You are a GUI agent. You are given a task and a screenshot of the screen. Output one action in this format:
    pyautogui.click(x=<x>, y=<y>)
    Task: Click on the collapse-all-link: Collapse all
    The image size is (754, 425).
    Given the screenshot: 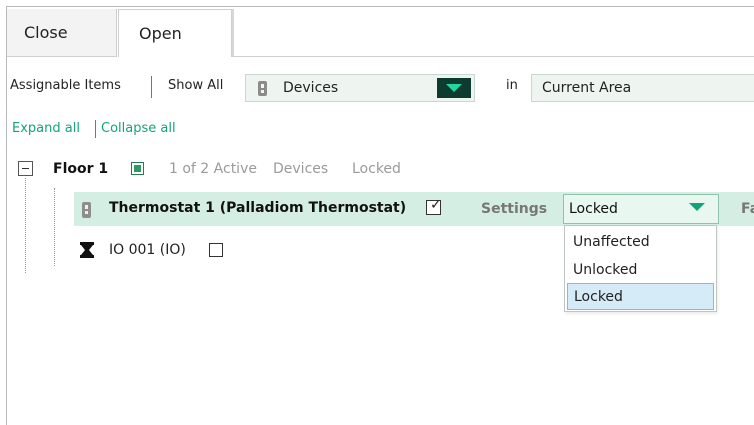 What is the action you would take?
    pyautogui.click(x=138, y=128)
    